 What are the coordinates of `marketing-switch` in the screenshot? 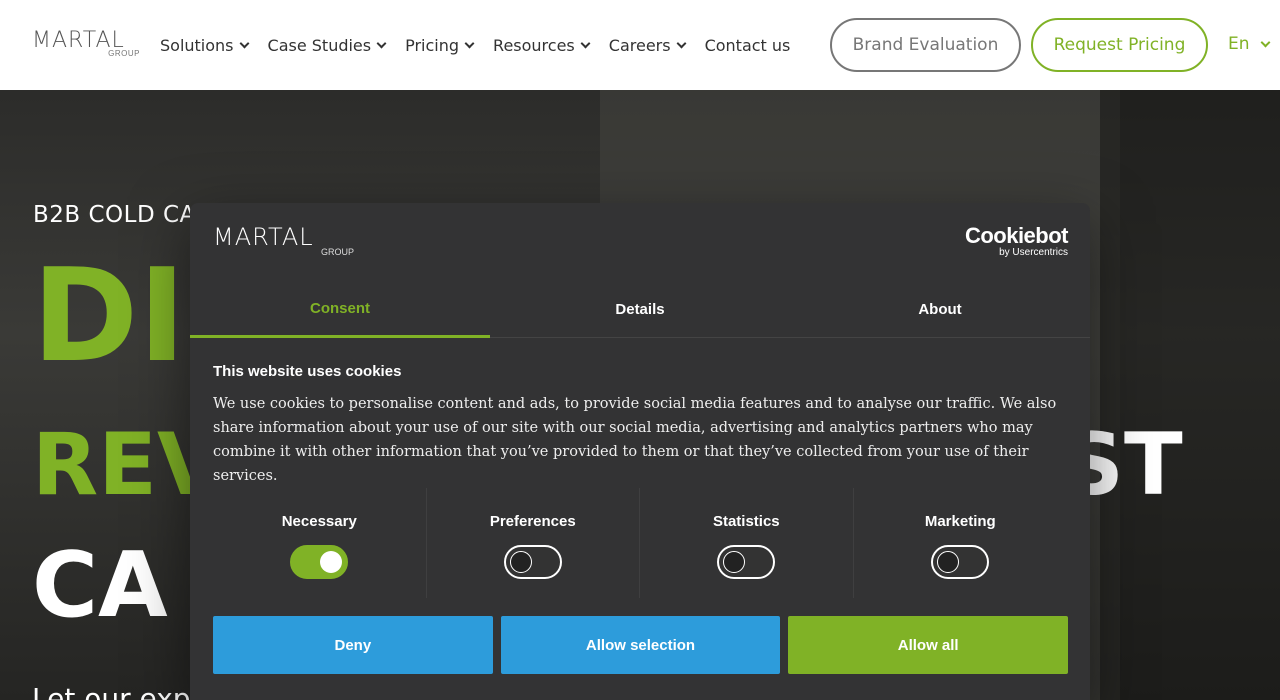 It's located at (960, 562).